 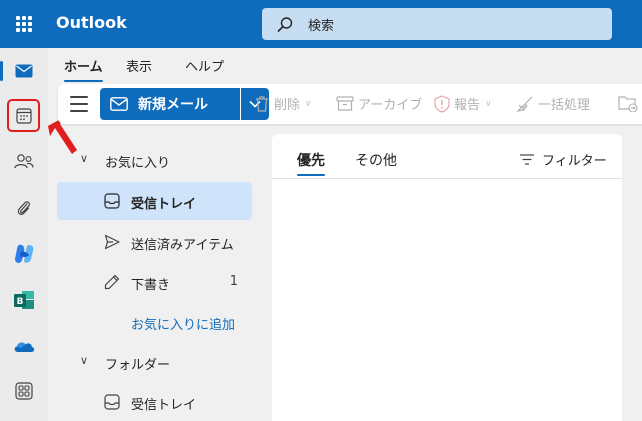 What do you see at coordinates (79, 104) in the screenshot?
I see `hamburger-menu-icon` at bounding box center [79, 104].